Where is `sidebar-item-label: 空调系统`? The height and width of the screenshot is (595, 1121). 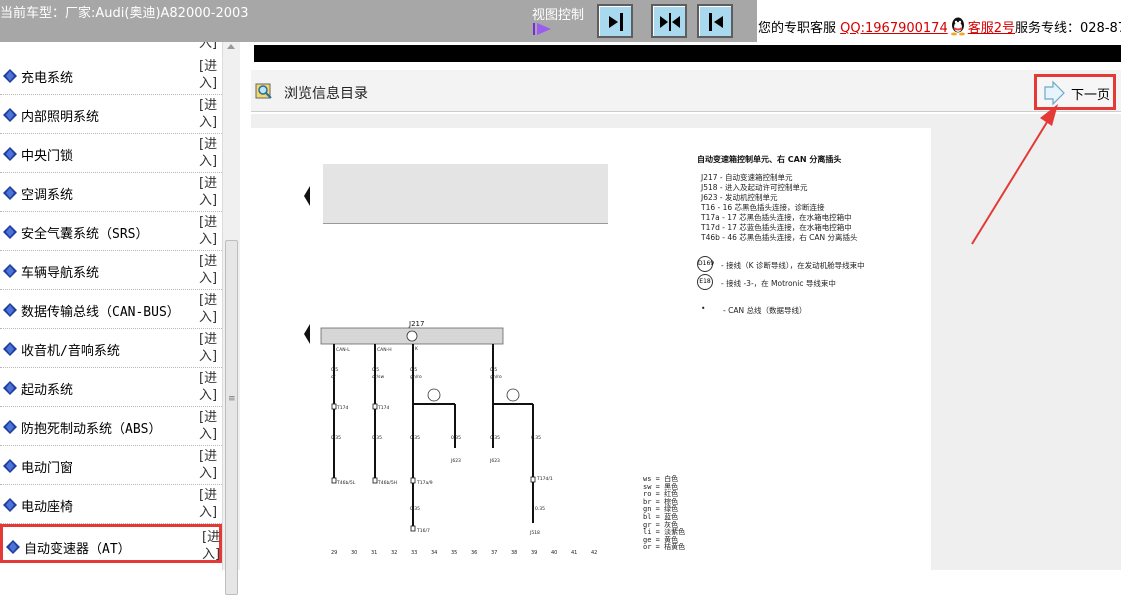 sidebar-item-label: 空调系统 is located at coordinates (47, 193).